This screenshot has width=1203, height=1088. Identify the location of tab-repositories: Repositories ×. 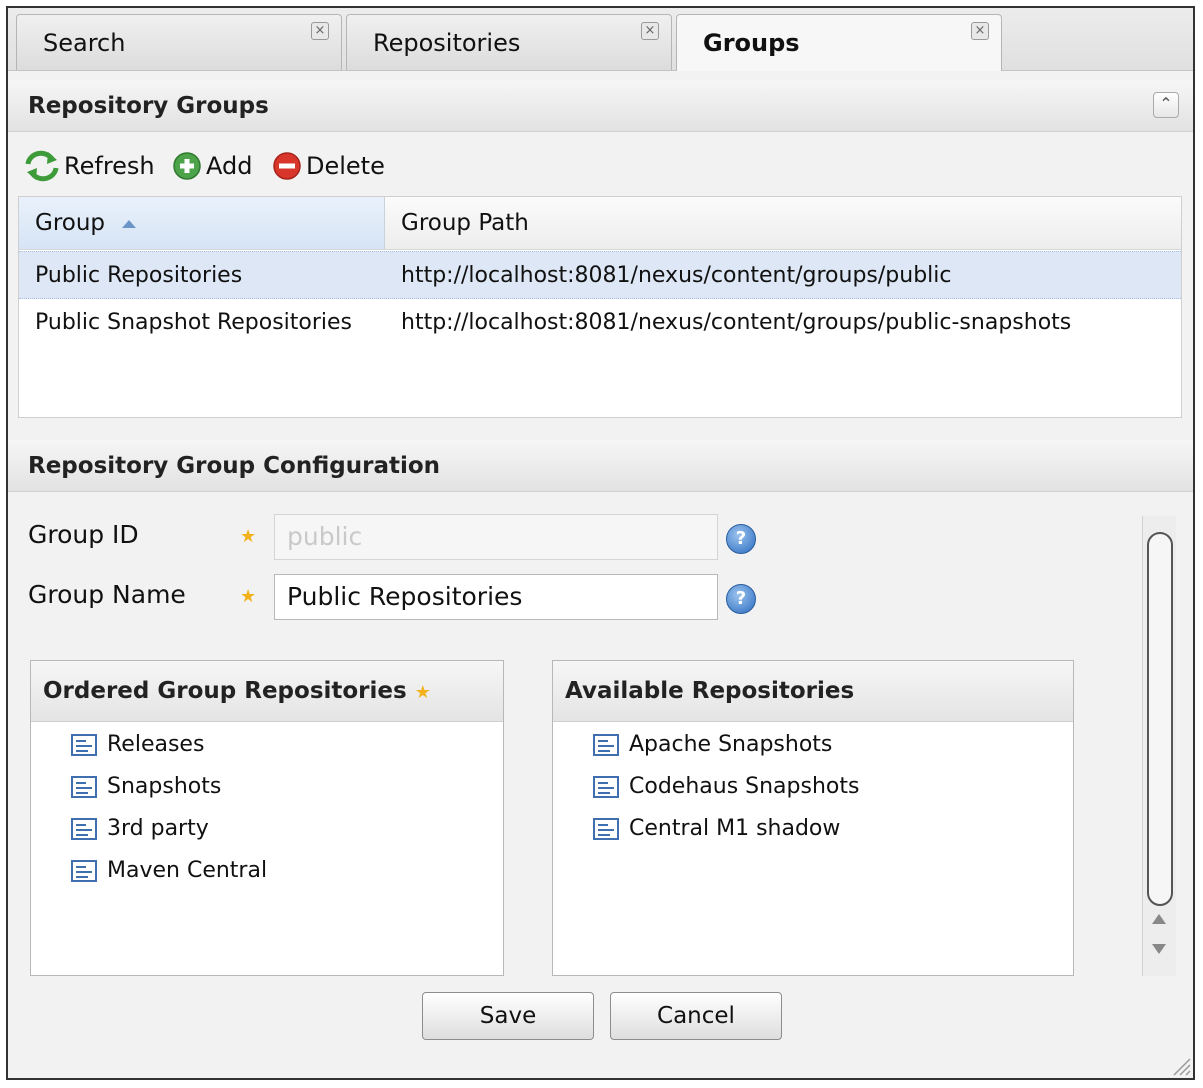
(509, 42).